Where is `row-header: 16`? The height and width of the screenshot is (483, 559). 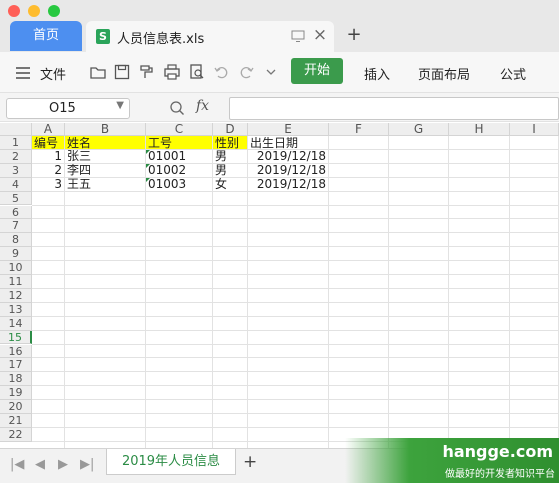
row-header: 16 is located at coordinates (16, 351).